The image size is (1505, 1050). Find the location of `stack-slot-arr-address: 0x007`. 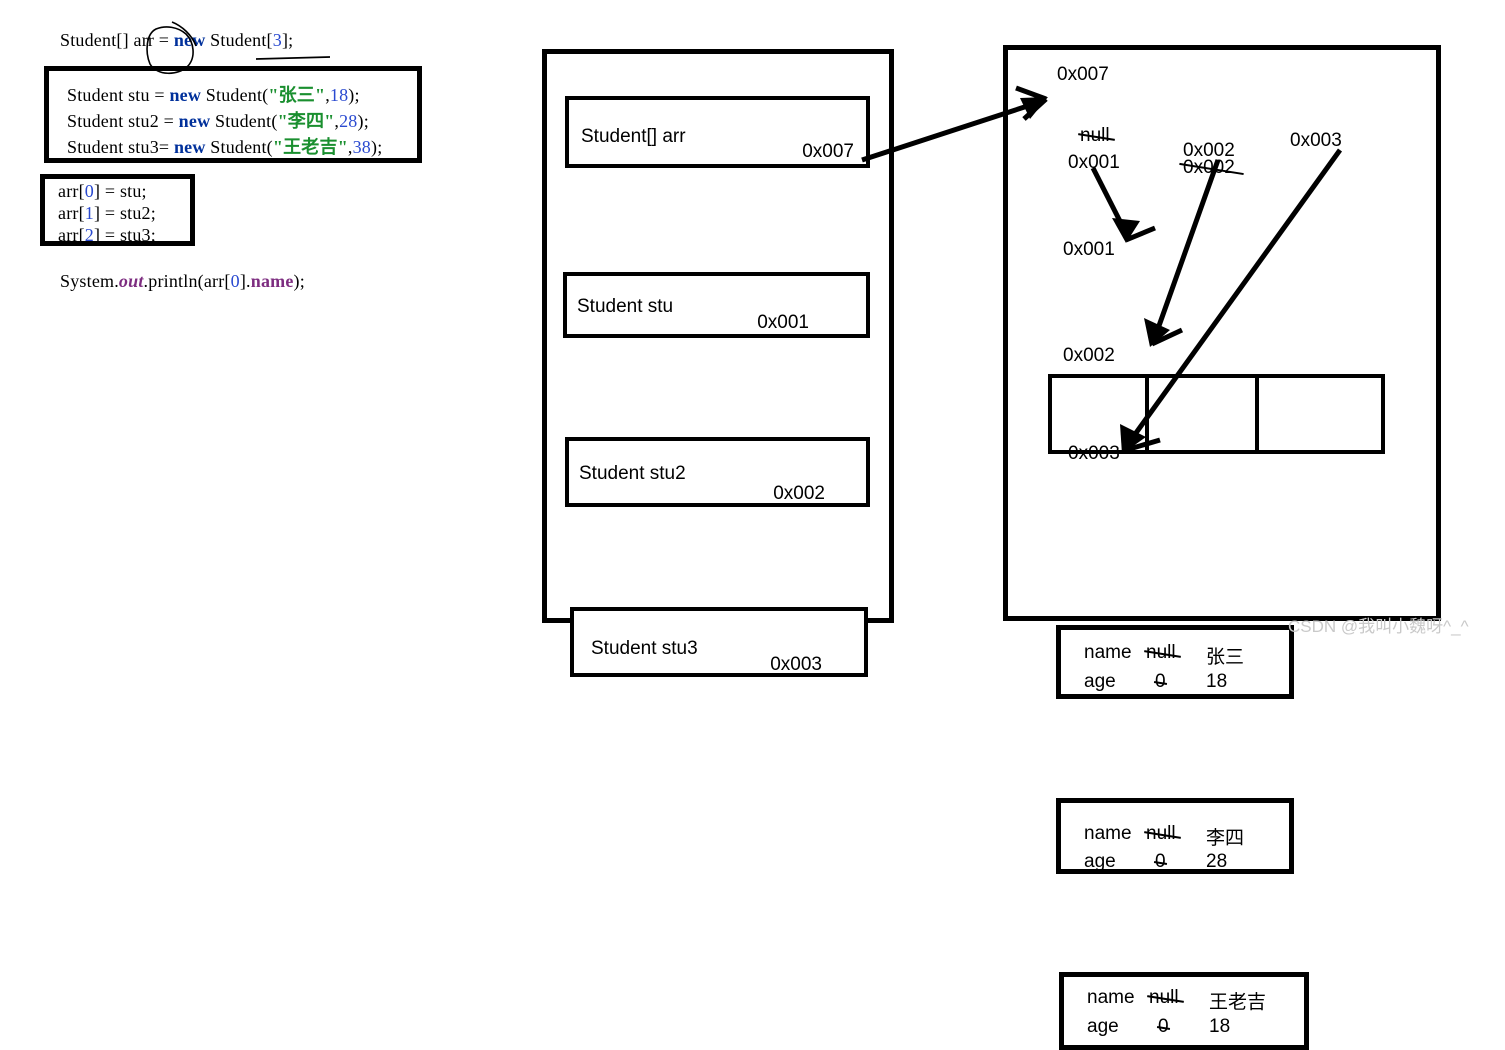

stack-slot-arr-address: 0x007 is located at coordinates (828, 151).